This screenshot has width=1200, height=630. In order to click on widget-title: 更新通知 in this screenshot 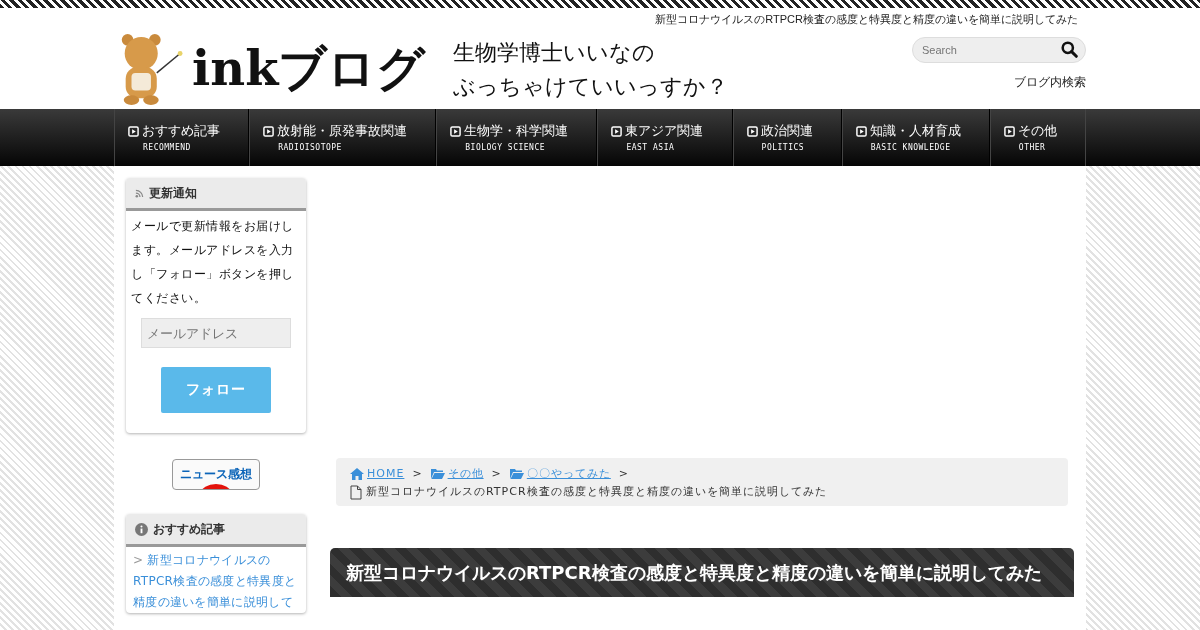, I will do `click(173, 193)`.